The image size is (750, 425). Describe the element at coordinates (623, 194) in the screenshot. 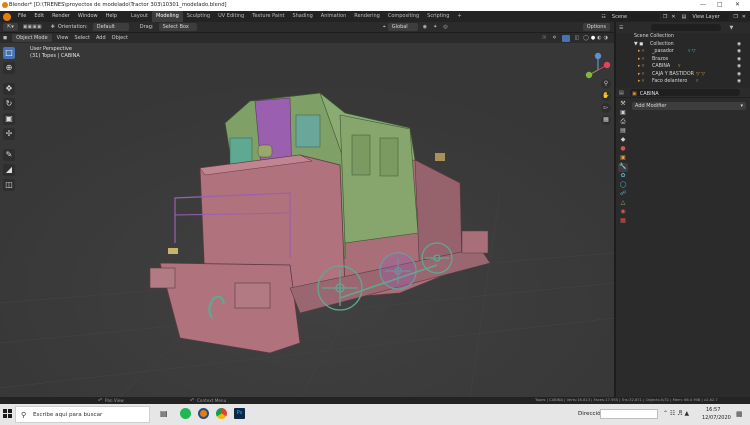

I see `constraints-tab-icon: ☍` at that location.